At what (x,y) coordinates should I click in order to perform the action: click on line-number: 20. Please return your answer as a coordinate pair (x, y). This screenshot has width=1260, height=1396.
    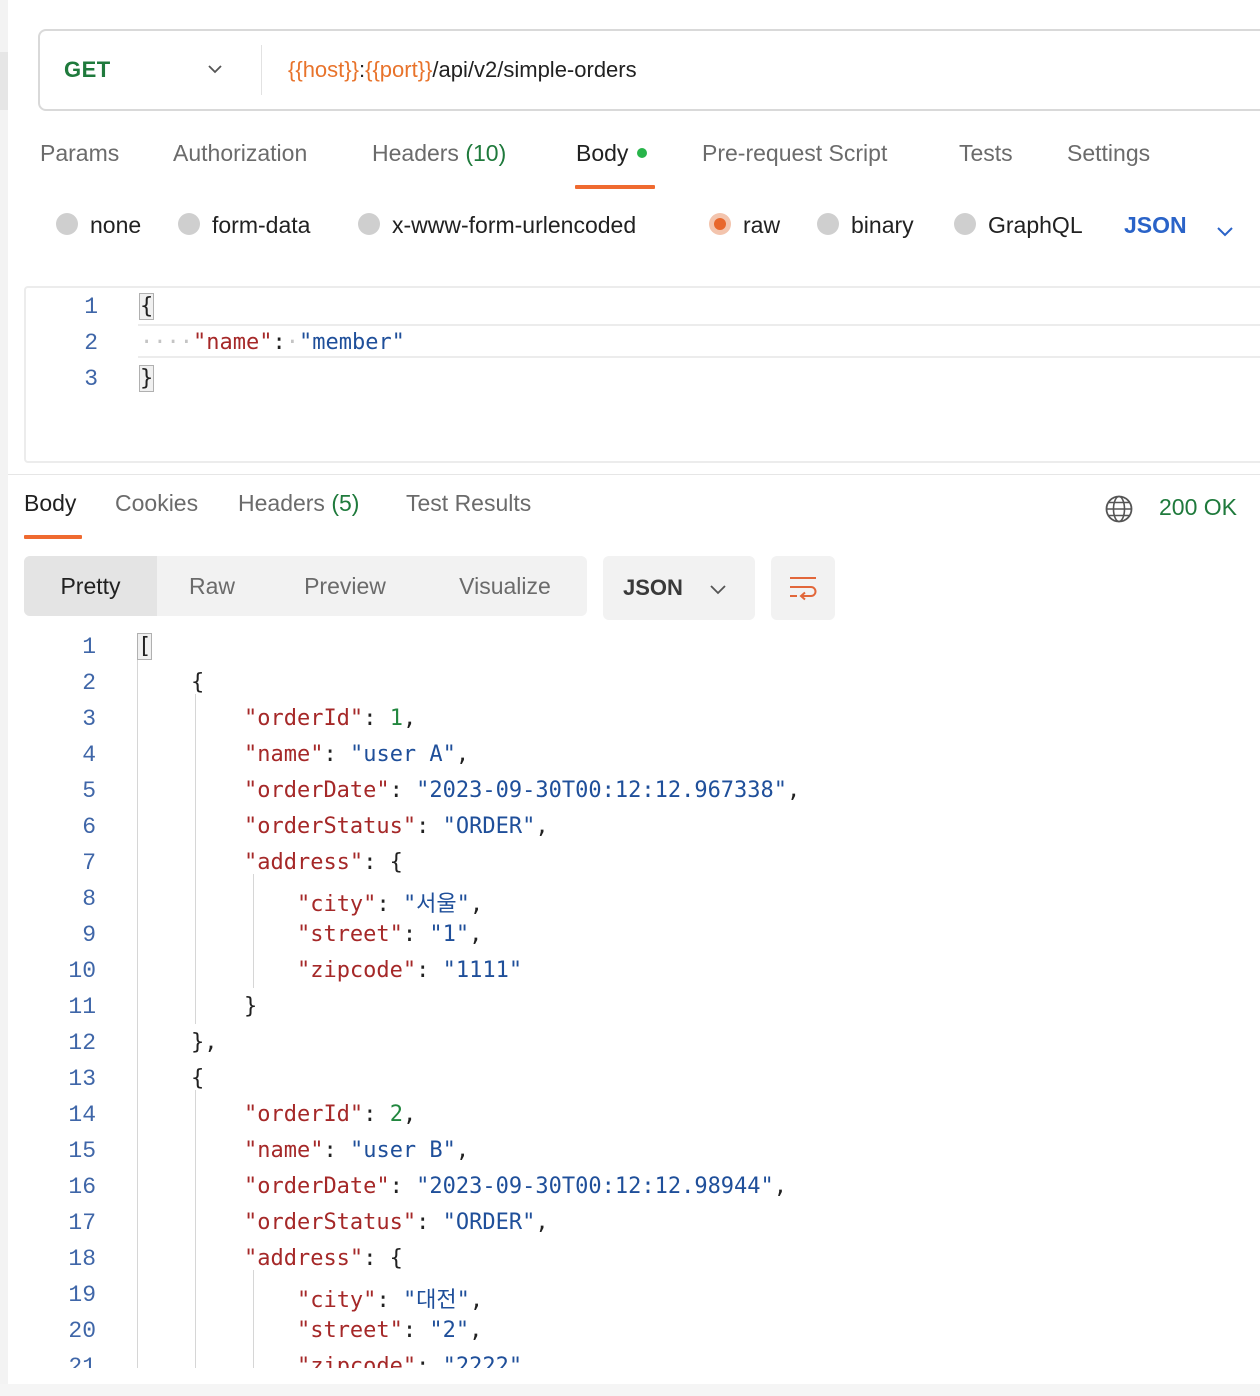
    Looking at the image, I should click on (82, 1331).